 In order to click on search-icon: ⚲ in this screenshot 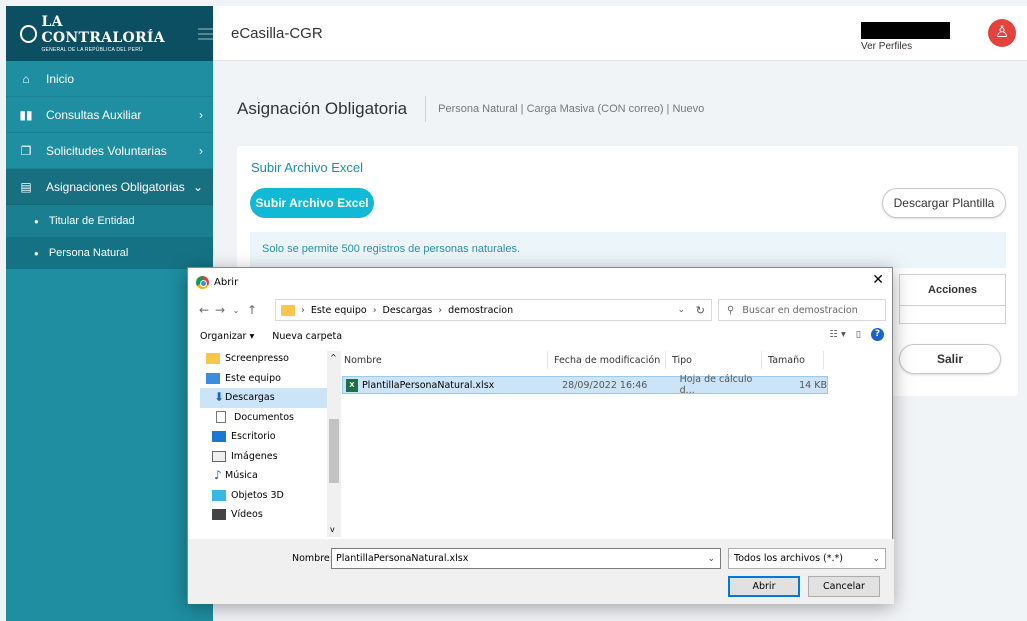, I will do `click(731, 310)`.